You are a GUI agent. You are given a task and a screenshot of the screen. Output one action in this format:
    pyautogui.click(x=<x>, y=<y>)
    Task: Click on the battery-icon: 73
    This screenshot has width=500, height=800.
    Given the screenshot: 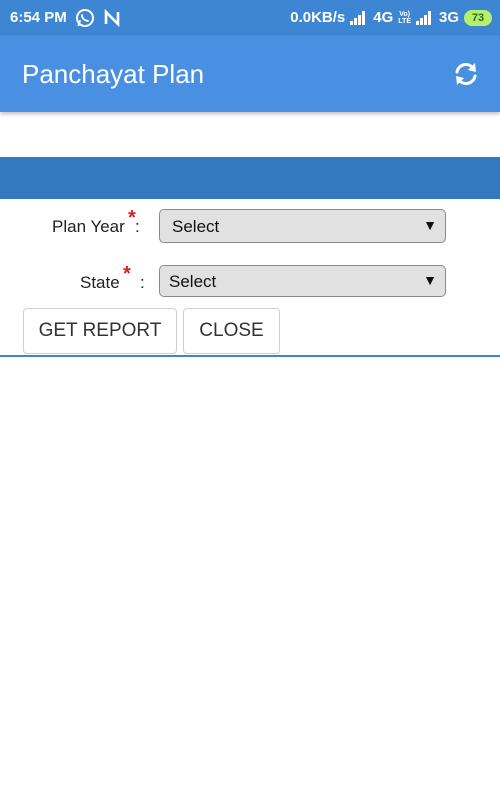 What is the action you would take?
    pyautogui.click(x=478, y=17)
    